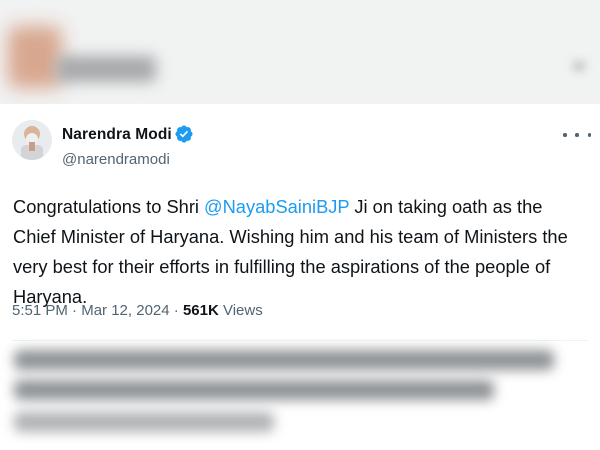  I want to click on blurred-avatar, so click(35, 57).